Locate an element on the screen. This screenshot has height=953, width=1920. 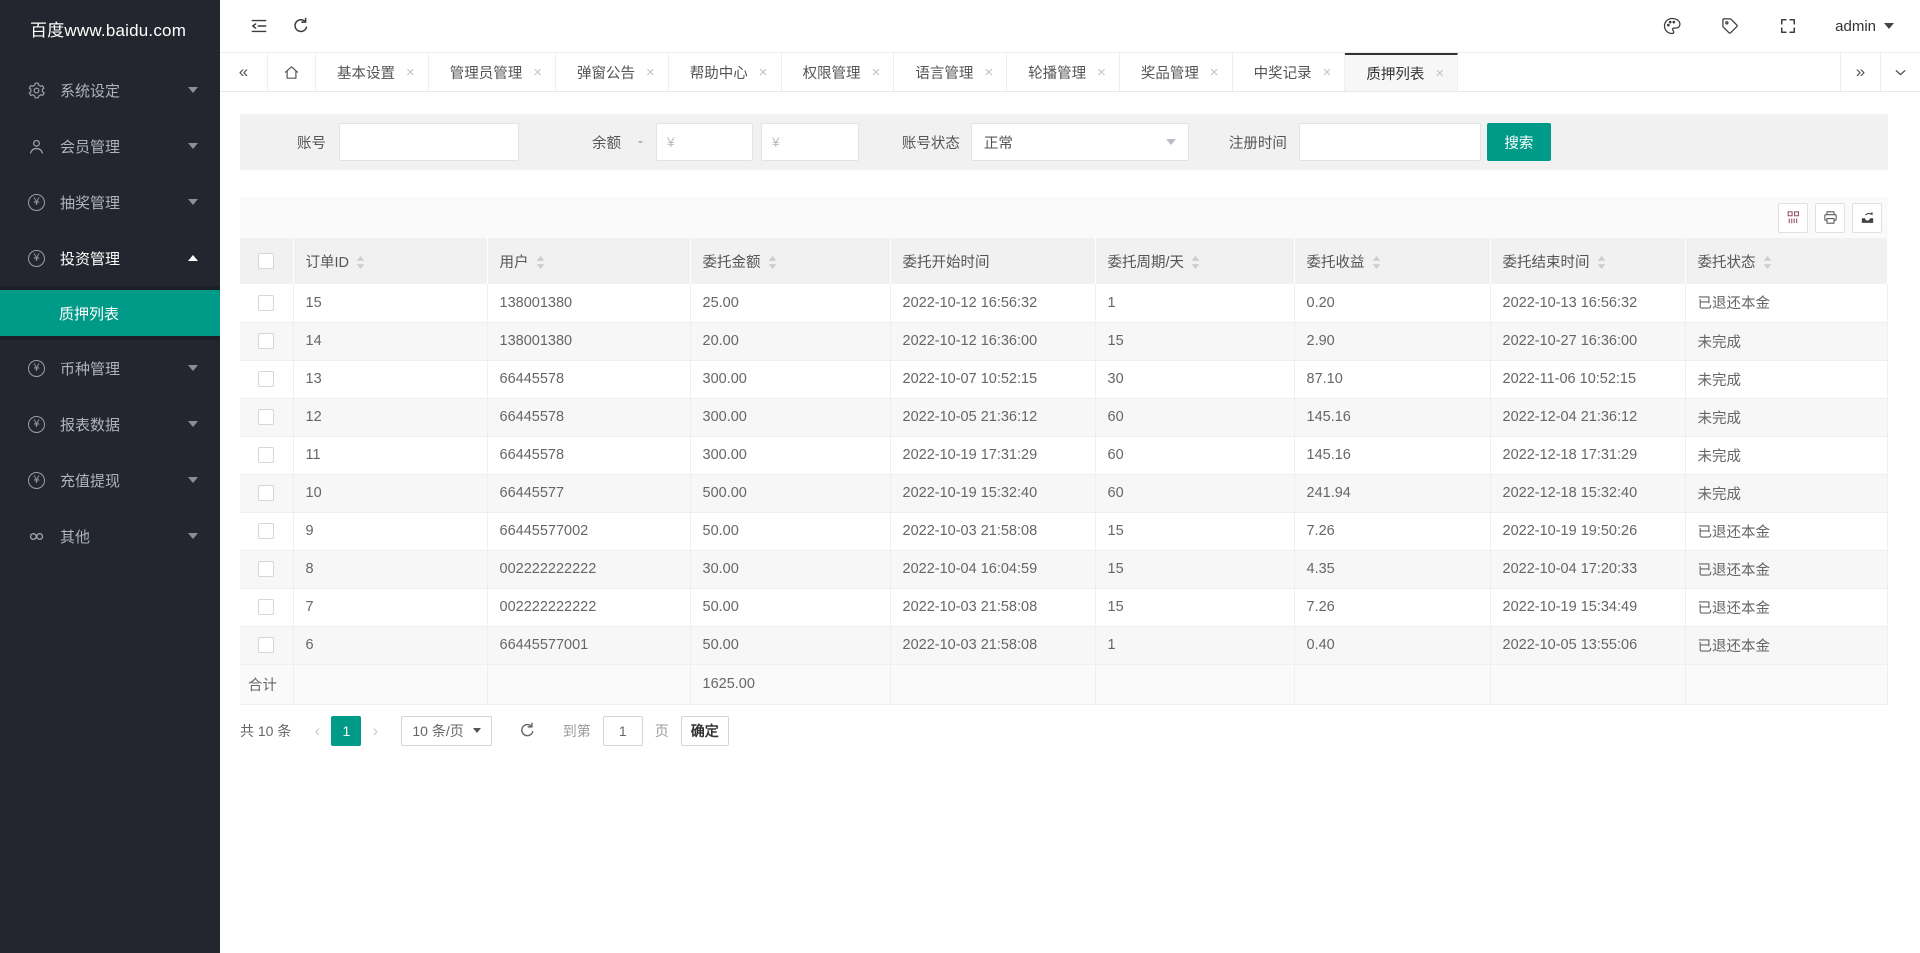
prev-page-icon: ‹ is located at coordinates (317, 731).